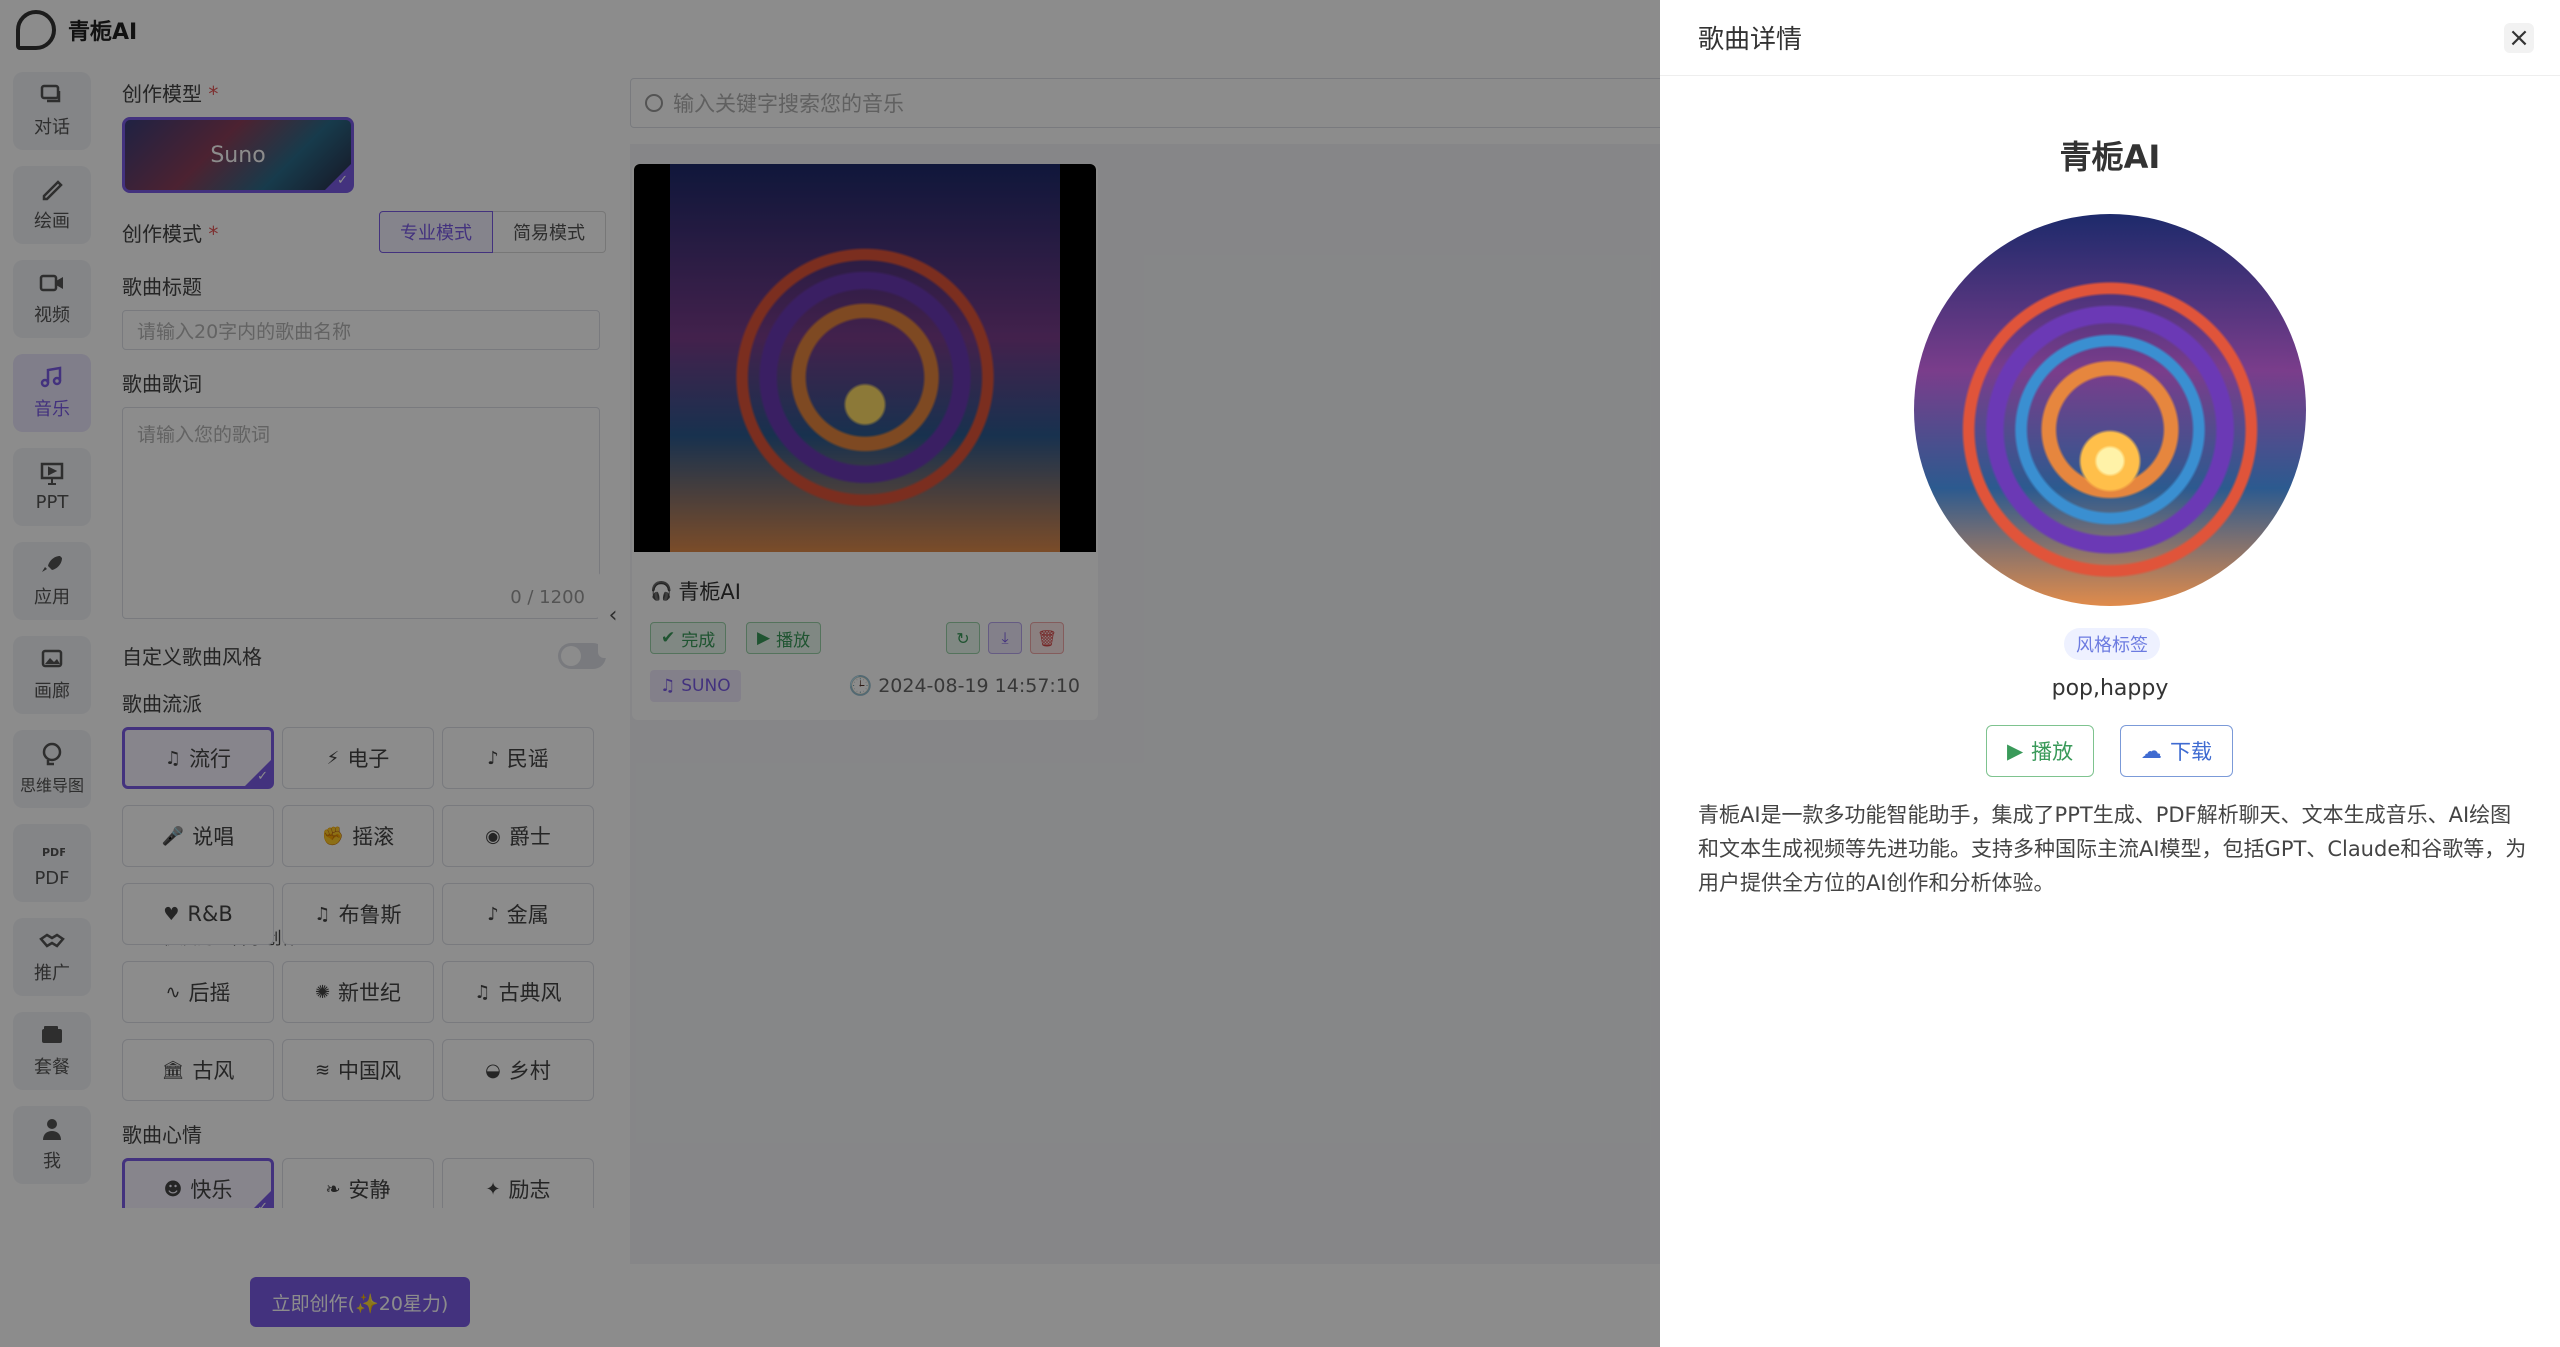 The width and height of the screenshot is (2560, 1347). Describe the element at coordinates (2110, 157) in the screenshot. I see `song-name: 青栀AI` at that location.